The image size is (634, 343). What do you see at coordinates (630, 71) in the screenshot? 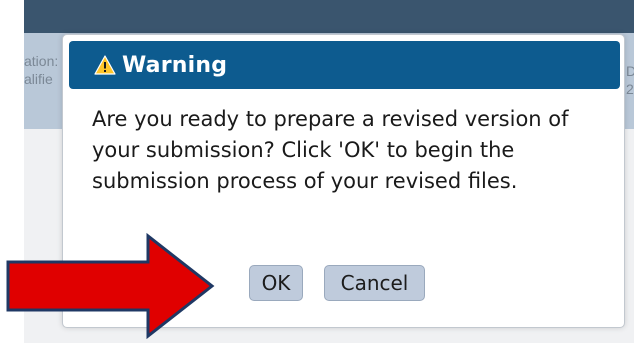
I see `background-text-line: D` at bounding box center [630, 71].